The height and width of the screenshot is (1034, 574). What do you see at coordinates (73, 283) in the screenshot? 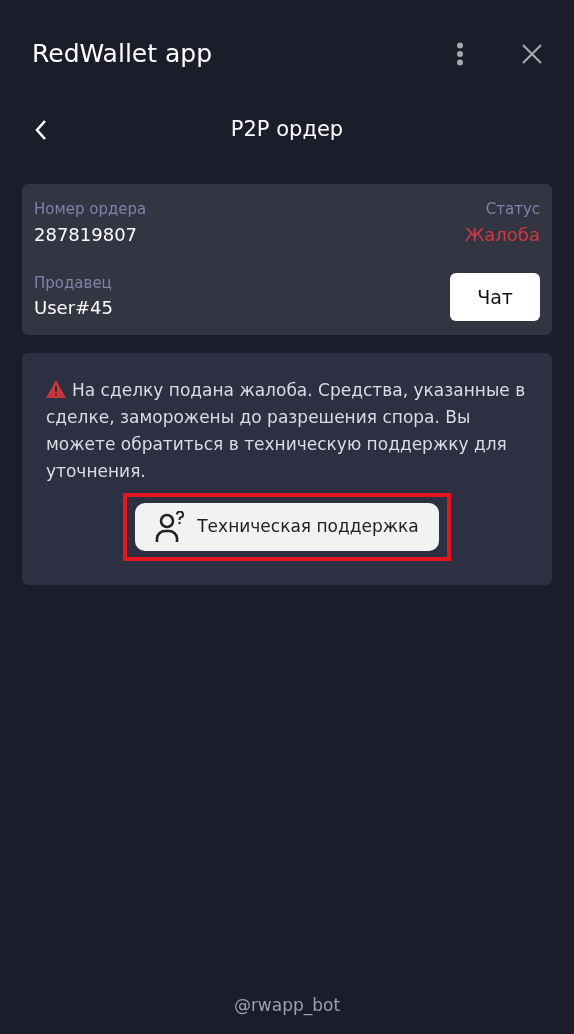
I see `field-label: Продавец` at bounding box center [73, 283].